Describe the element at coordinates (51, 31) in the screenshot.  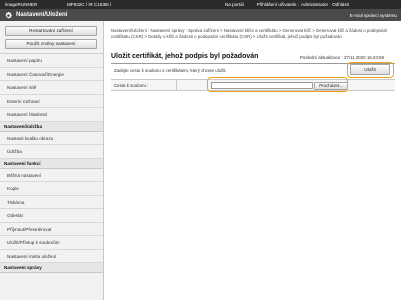
I see `restart-device-button: Restartování zařízení` at that location.